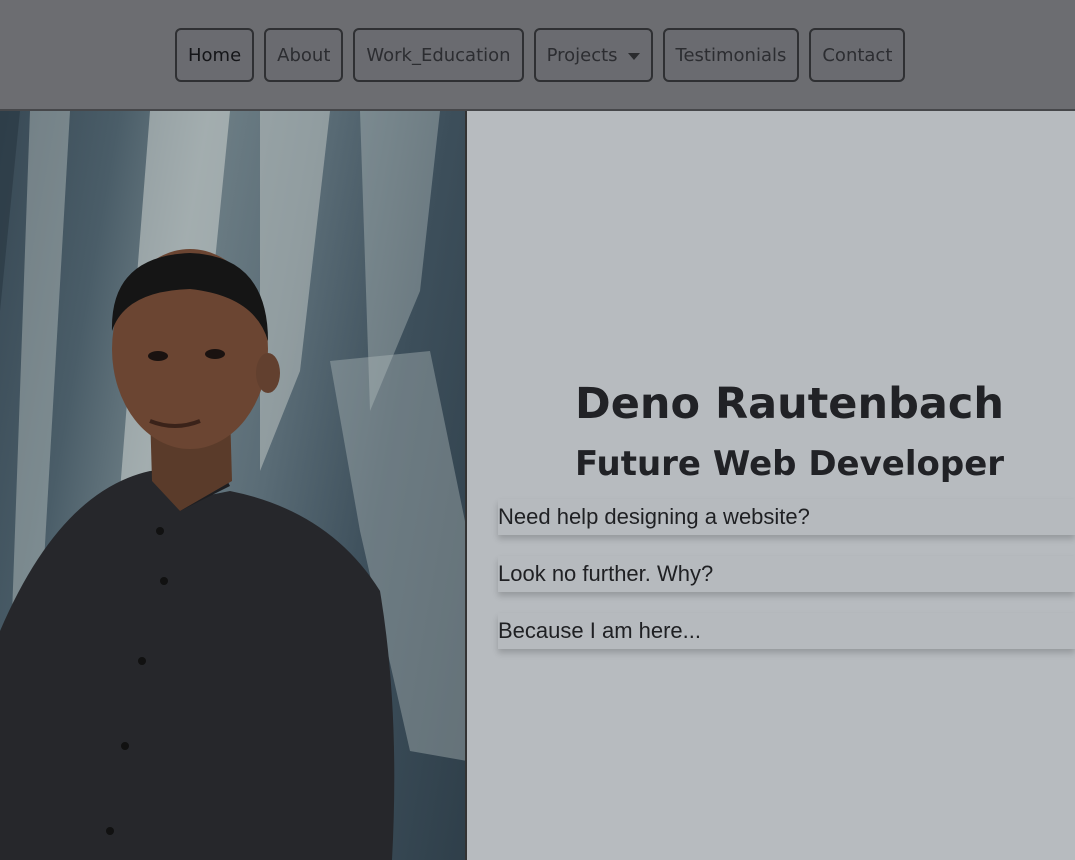 The height and width of the screenshot is (860, 1075). Describe the element at coordinates (786, 517) in the screenshot. I see `hero-line: Need help designing a website?` at that location.